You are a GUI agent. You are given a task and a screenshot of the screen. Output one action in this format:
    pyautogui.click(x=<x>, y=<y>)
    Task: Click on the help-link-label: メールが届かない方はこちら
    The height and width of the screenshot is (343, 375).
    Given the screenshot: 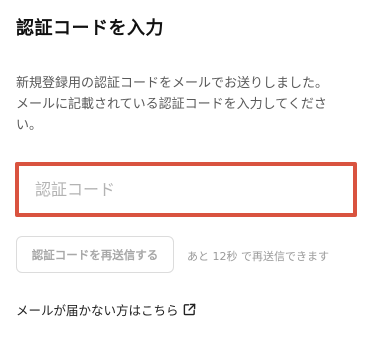 What is the action you would take?
    pyautogui.click(x=97, y=310)
    